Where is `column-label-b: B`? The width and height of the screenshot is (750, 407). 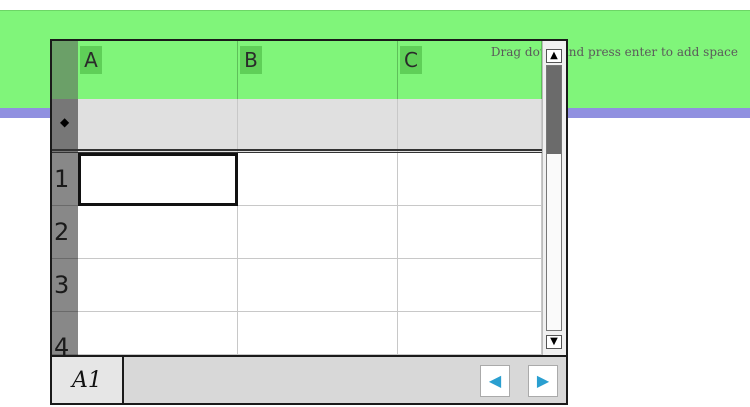
column-label-b: B is located at coordinates (251, 60).